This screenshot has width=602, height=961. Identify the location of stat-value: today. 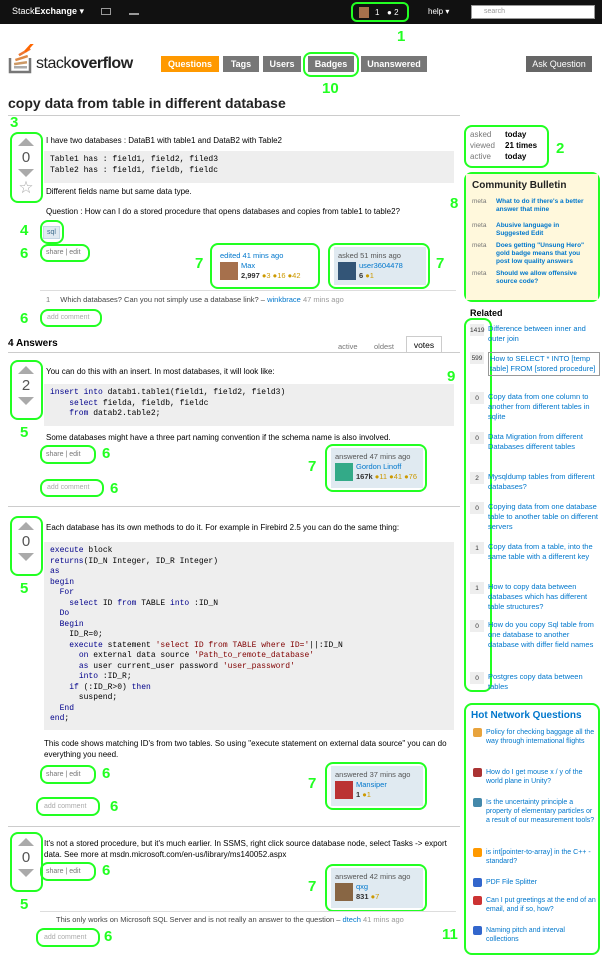
(521, 157).